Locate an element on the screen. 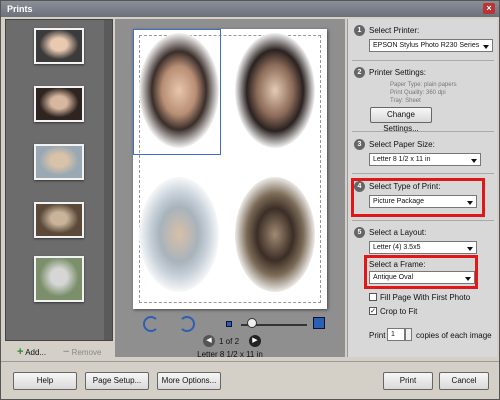 The image size is (500, 400). print-button: Print is located at coordinates (408, 381).